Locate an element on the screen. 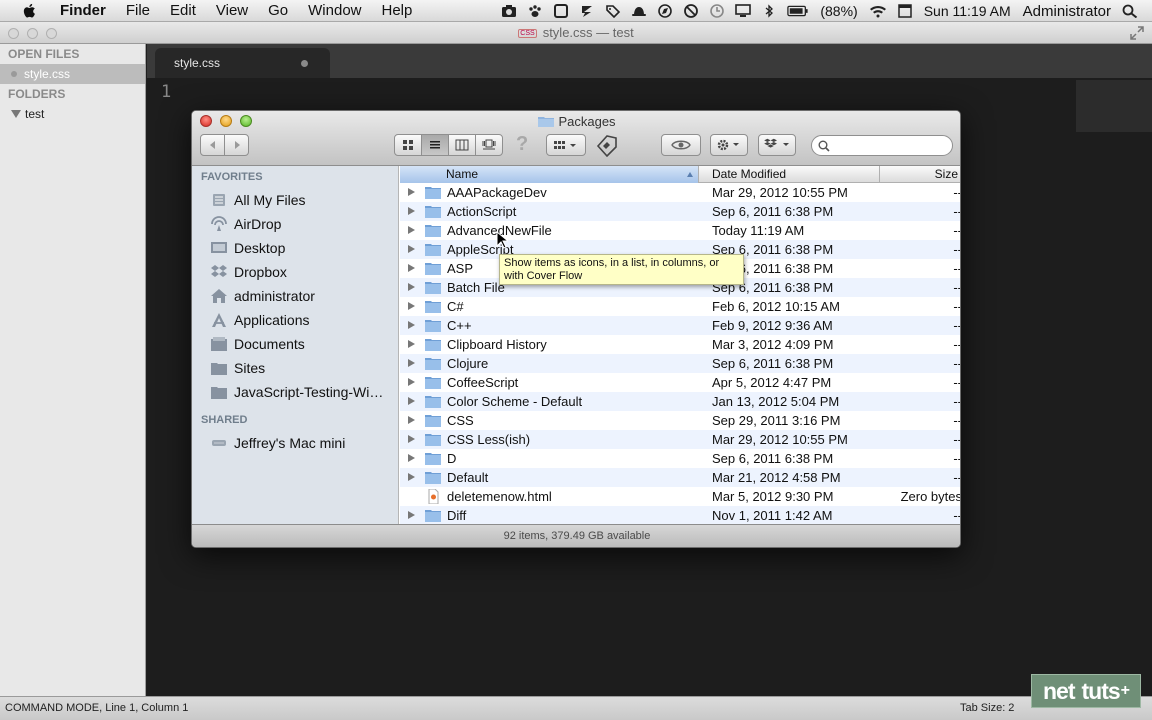  table-row: CSS Sep 29, 2011 3:16 PM -- is located at coordinates (680, 420).